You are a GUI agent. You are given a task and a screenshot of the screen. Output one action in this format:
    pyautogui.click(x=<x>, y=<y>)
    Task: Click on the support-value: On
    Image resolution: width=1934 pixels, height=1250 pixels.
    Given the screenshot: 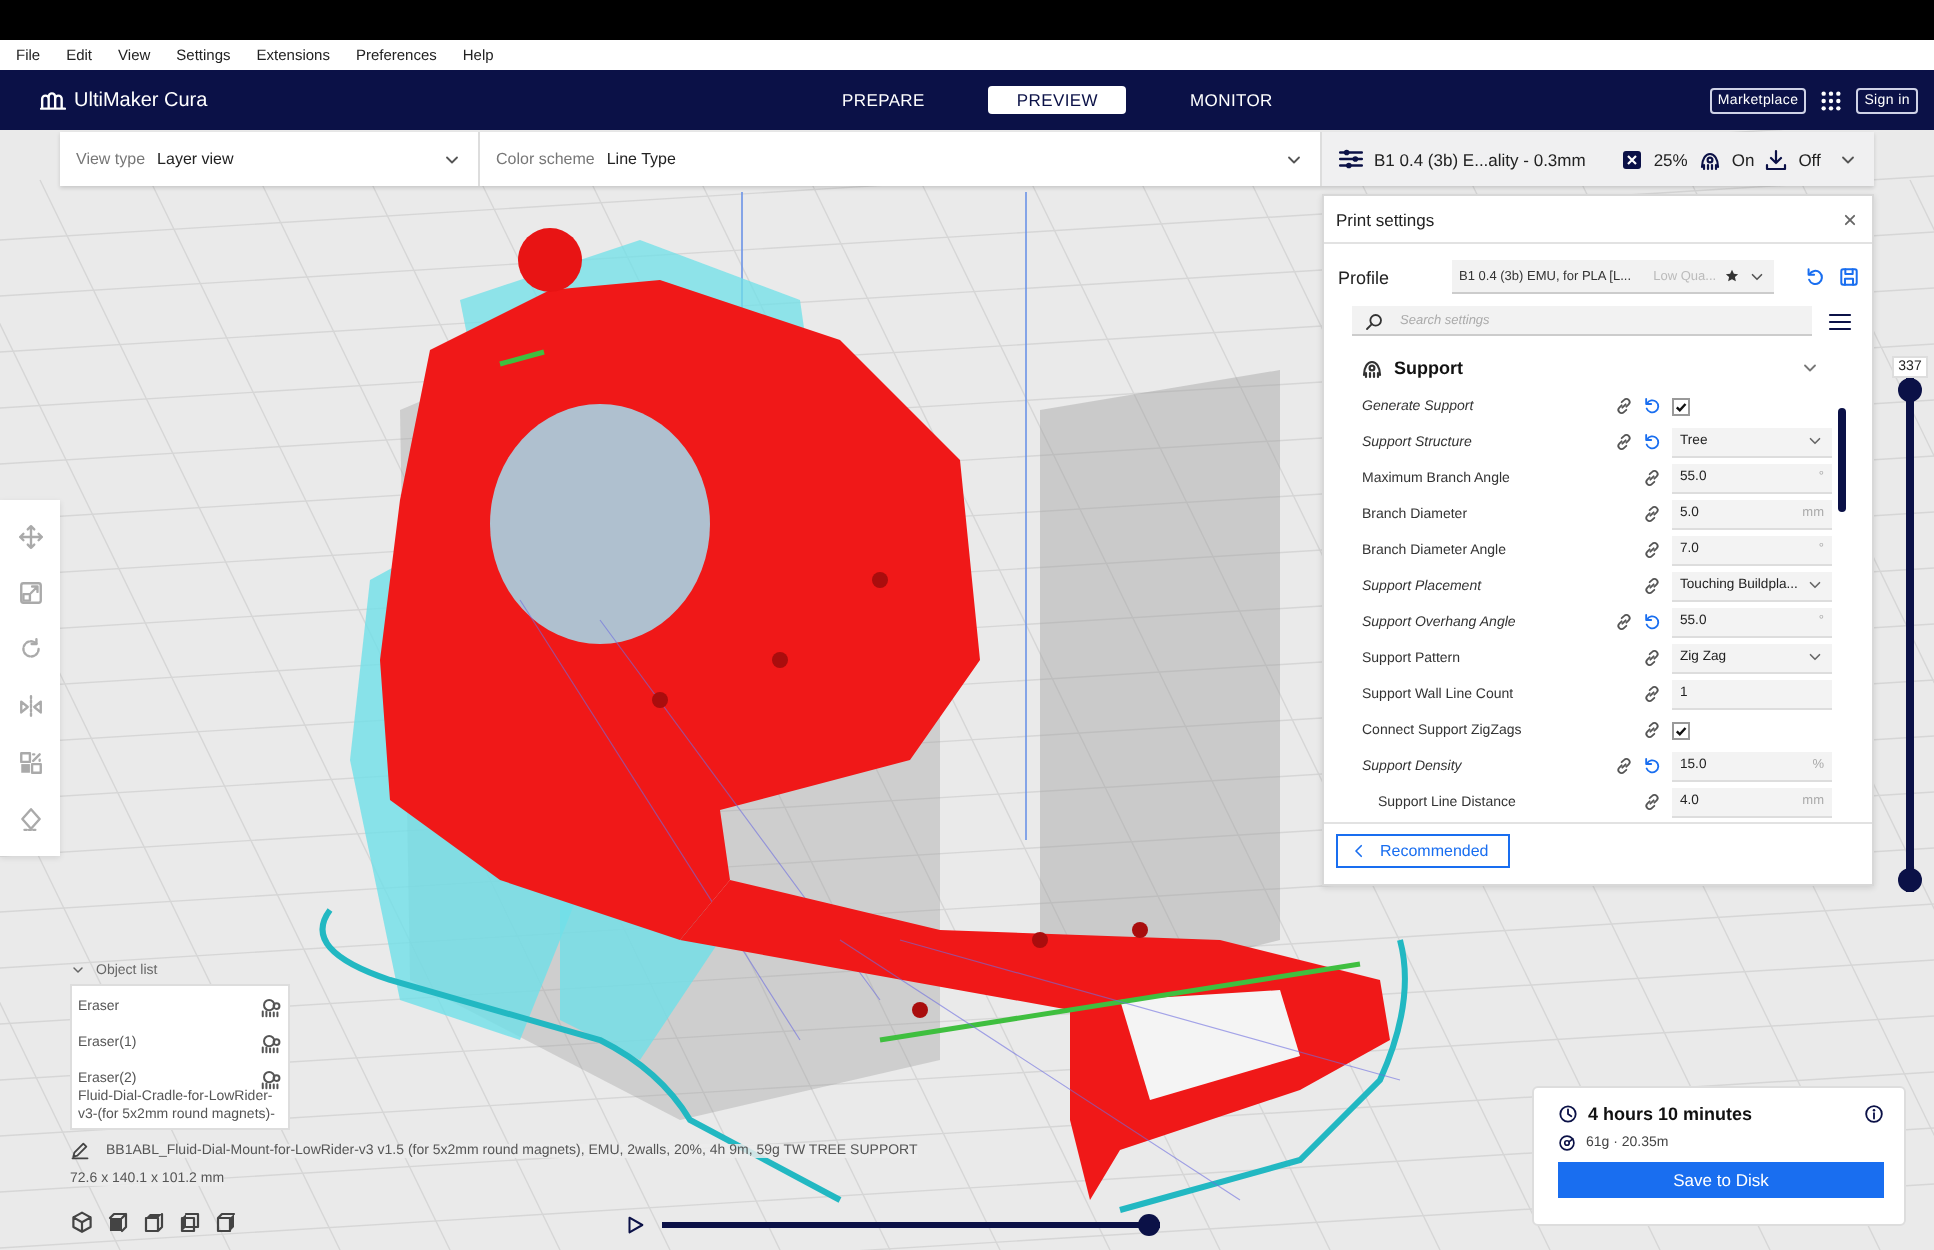 What is the action you would take?
    pyautogui.click(x=1743, y=159)
    